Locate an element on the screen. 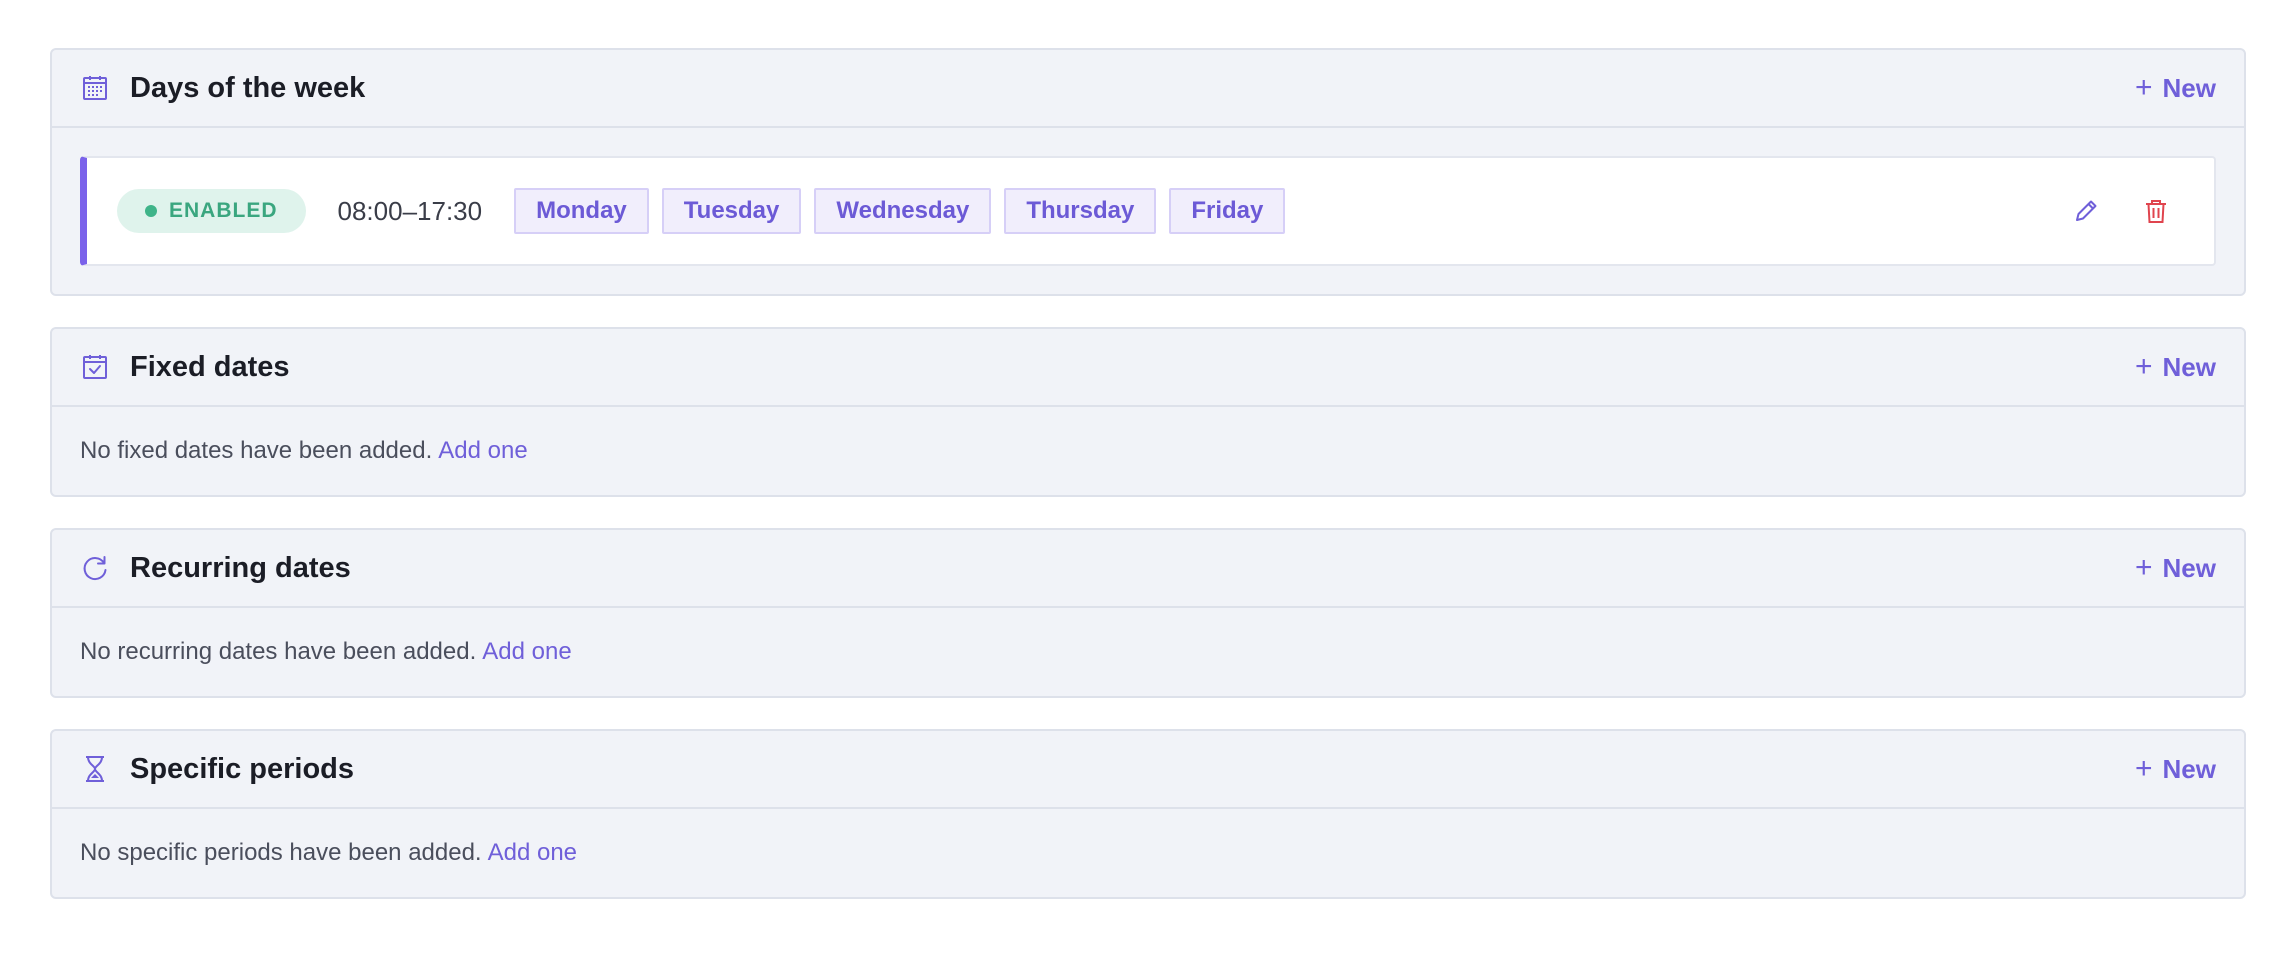 This screenshot has height=962, width=2296. new-recurring-date-button: + New is located at coordinates (2175, 568).